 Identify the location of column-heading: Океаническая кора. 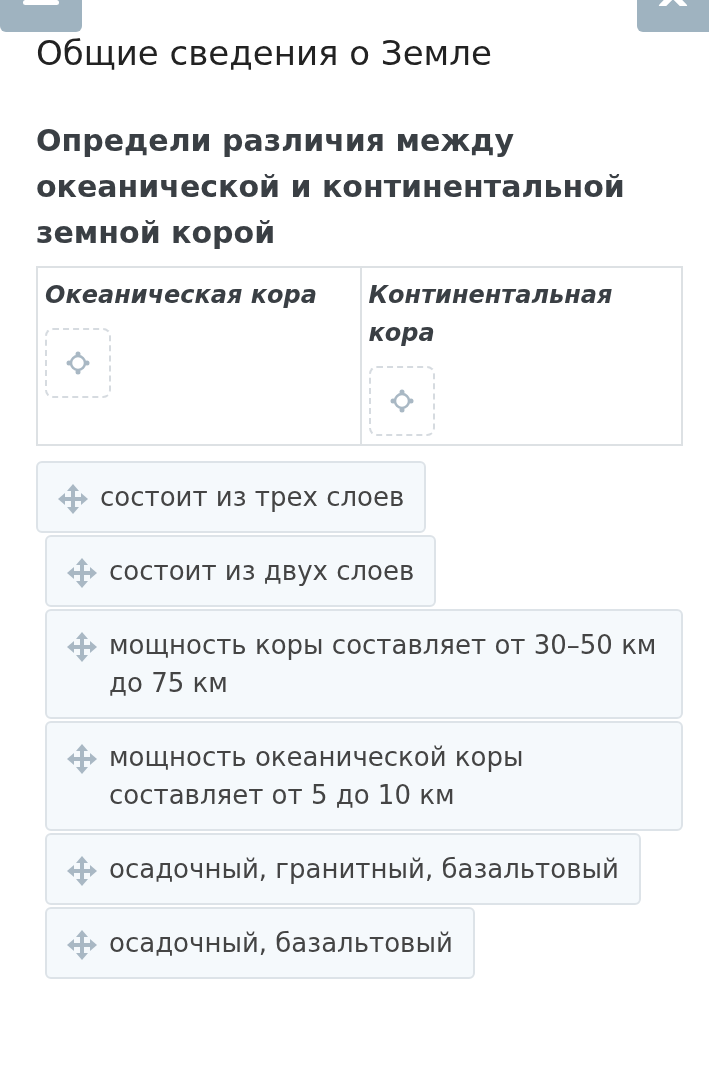
(181, 295).